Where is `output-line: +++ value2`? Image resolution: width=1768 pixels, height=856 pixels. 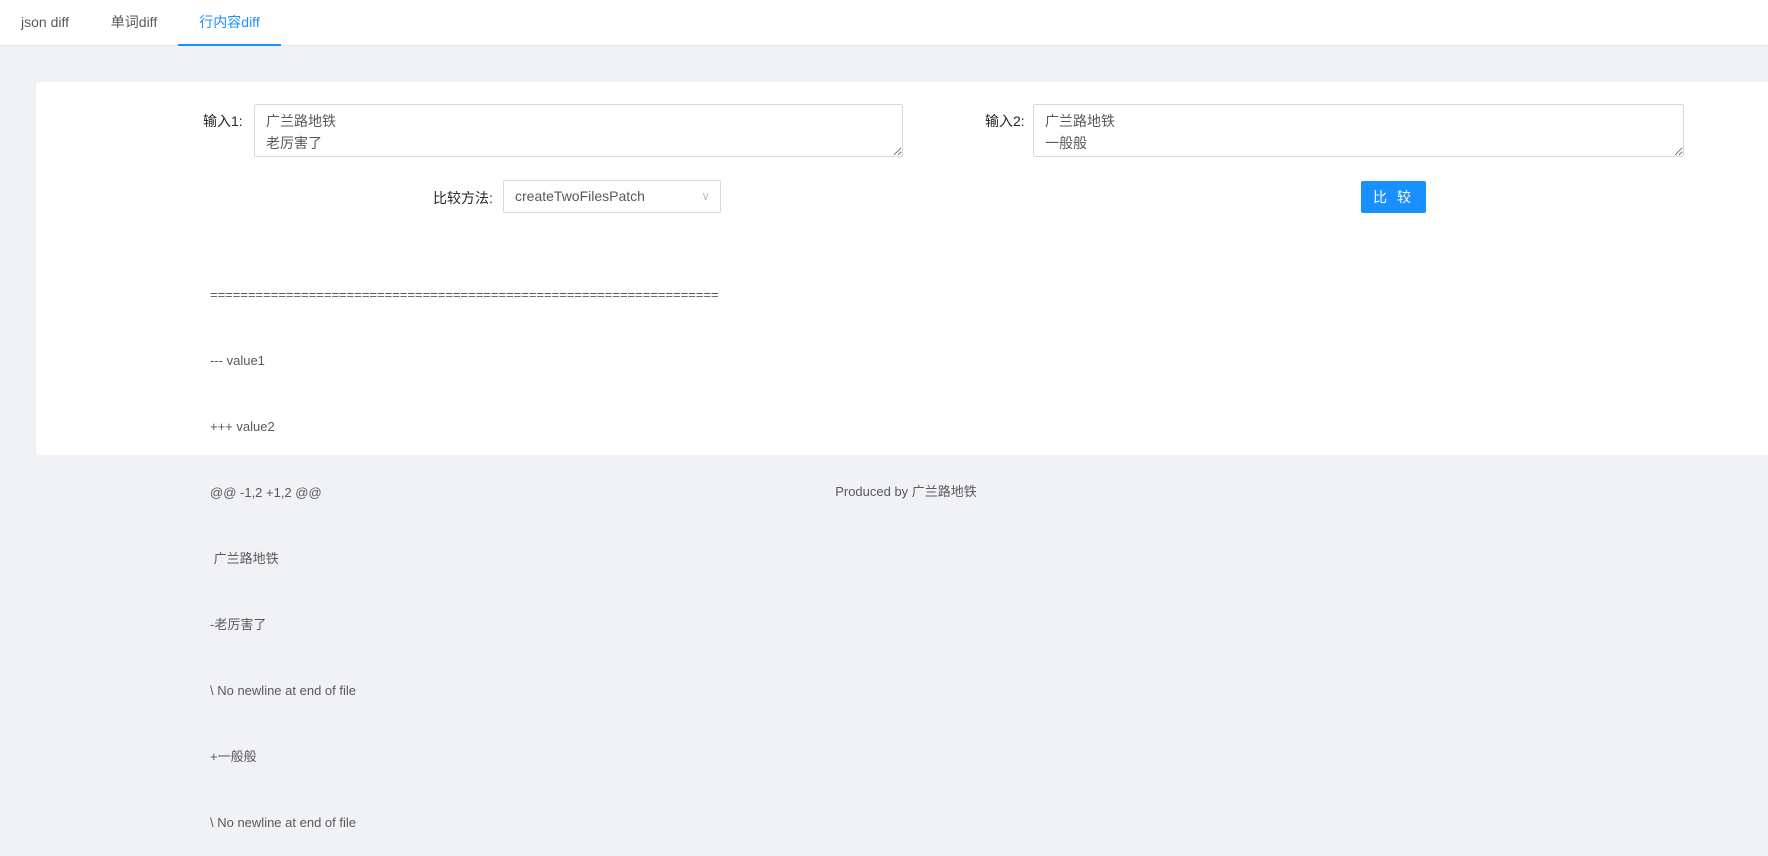 output-line: +++ value2 is located at coordinates (242, 426).